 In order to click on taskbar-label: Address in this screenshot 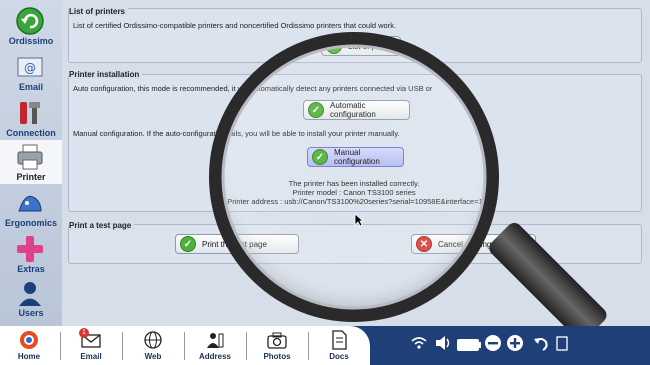, I will do `click(214, 356)`.